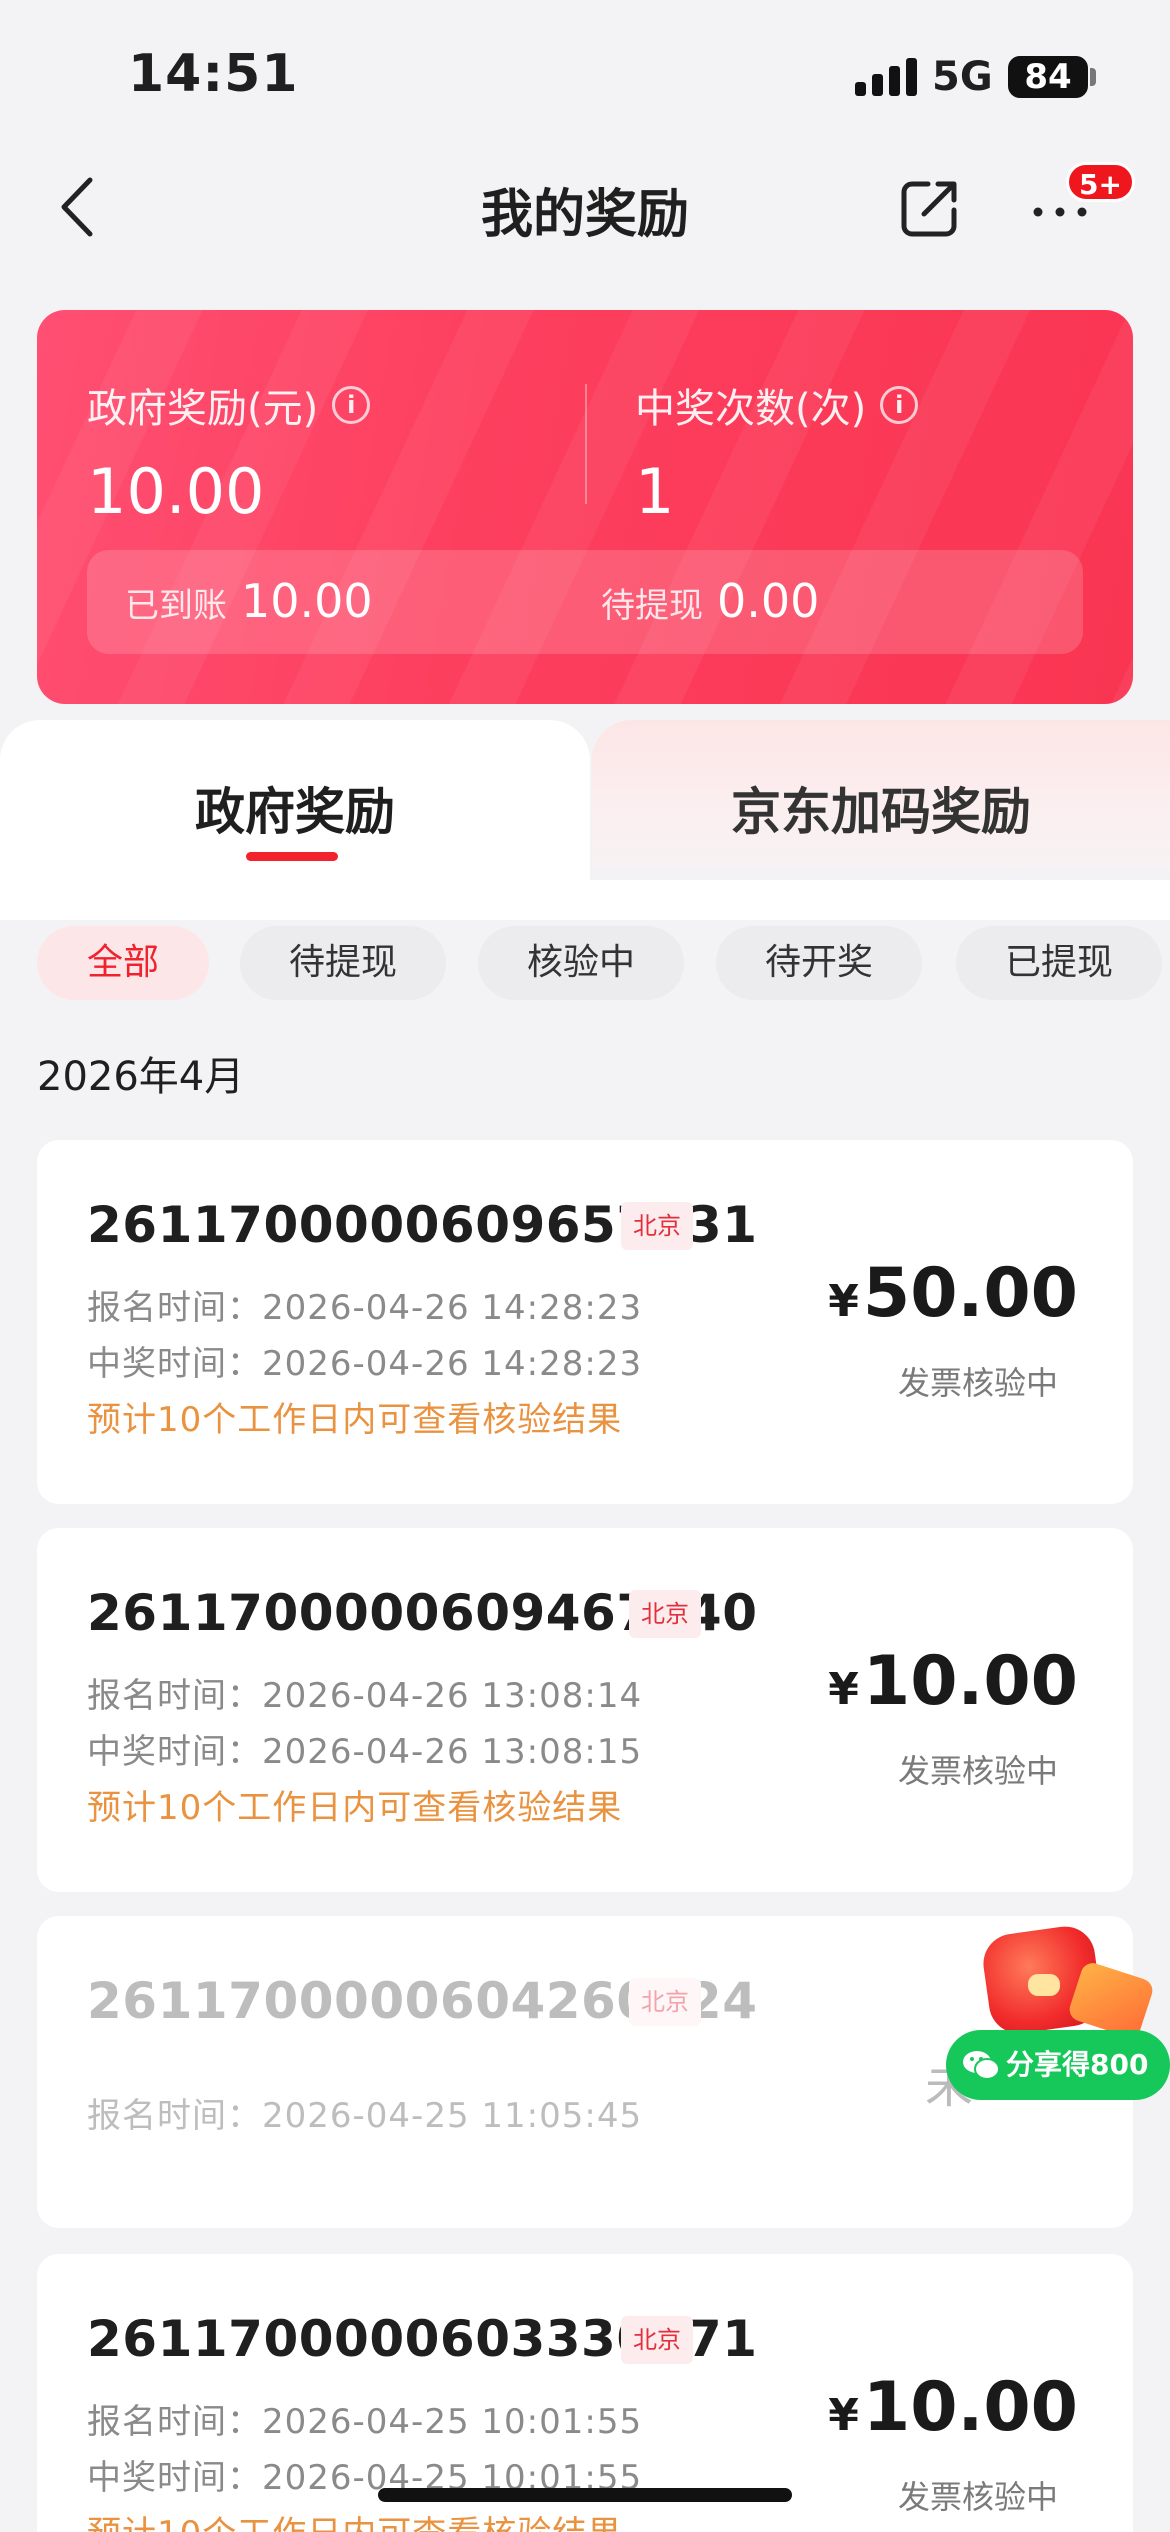  What do you see at coordinates (295, 812) in the screenshot?
I see `tab-label: 政府奖励` at bounding box center [295, 812].